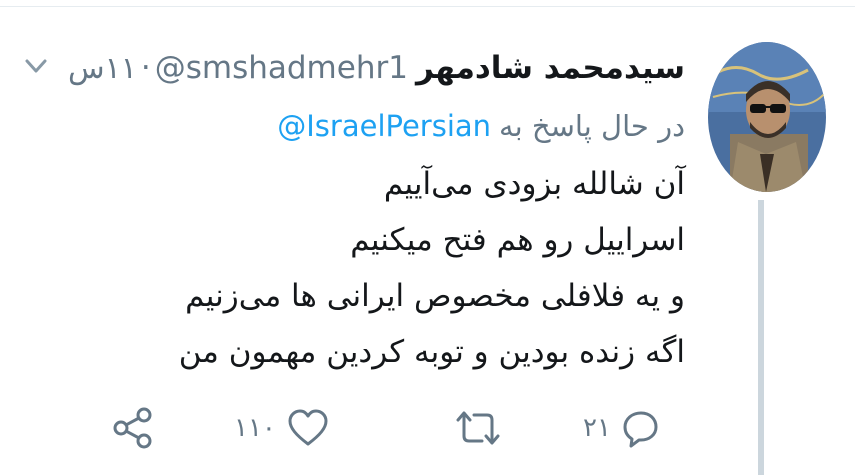  I want to click on replying-to-handle: @IsraelPersian, so click(384, 126).